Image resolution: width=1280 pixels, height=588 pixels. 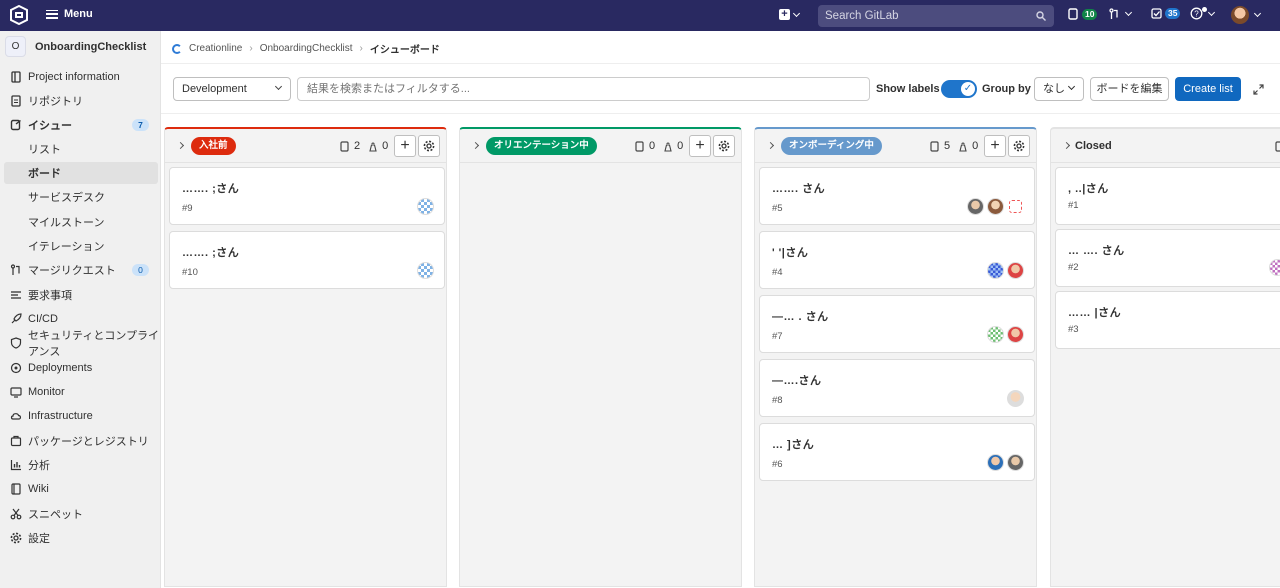 What do you see at coordinates (81, 173) in the screenshot?
I see `sidebar-subitem-board: ボード` at bounding box center [81, 173].